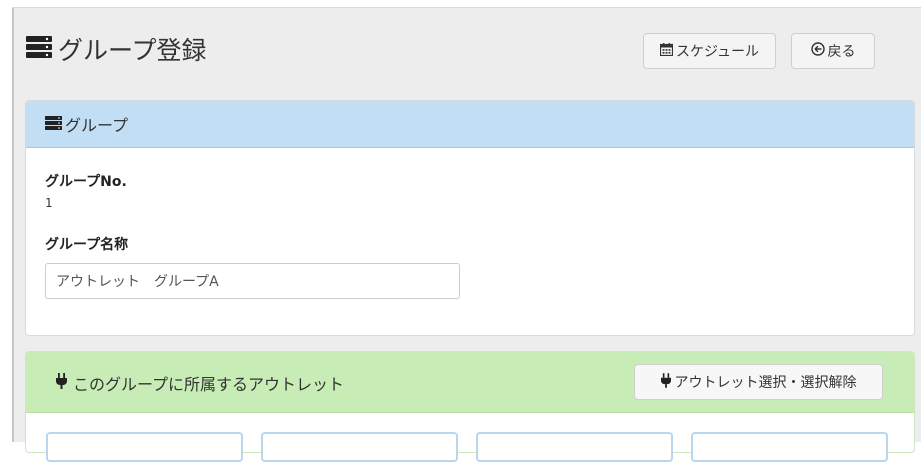  What do you see at coordinates (13, 224) in the screenshot?
I see `window-left-border` at bounding box center [13, 224].